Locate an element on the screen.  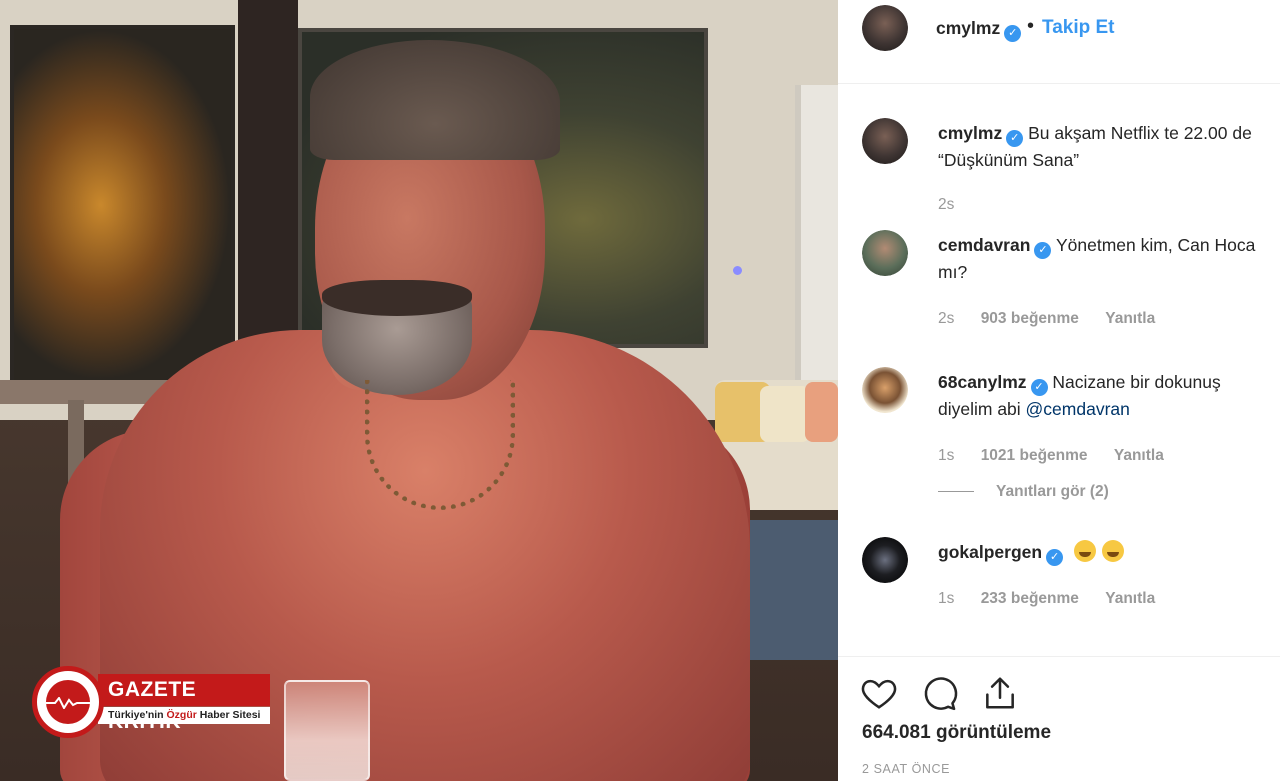
caption-meta: 2s is located at coordinates (957, 205).